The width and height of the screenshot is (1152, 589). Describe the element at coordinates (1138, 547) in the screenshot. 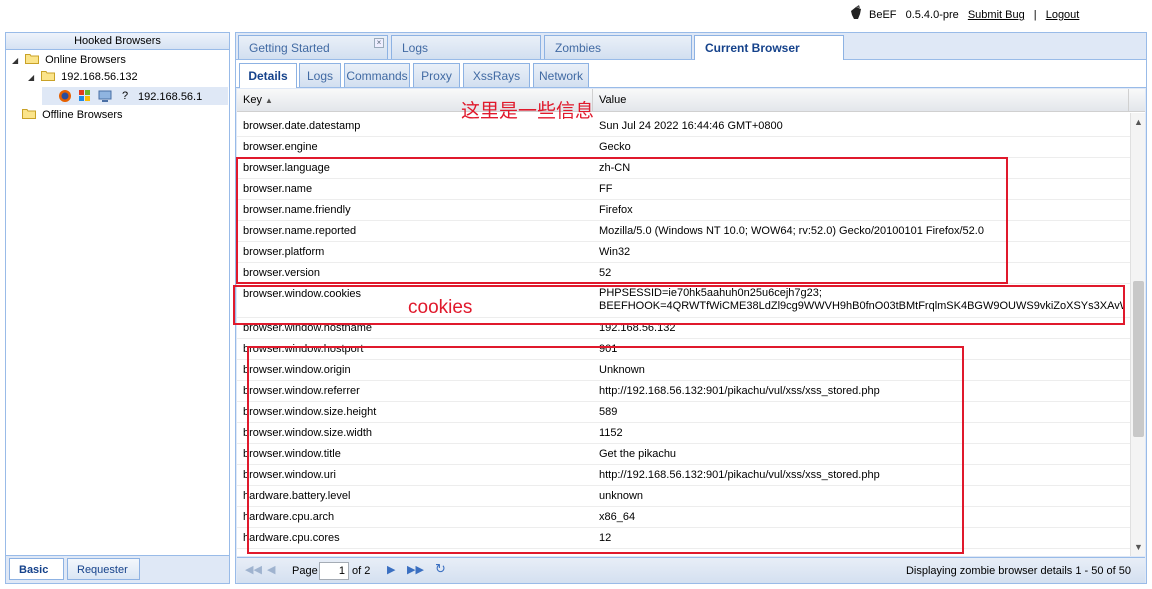

I see `scroll-down-icon: ▼` at that location.